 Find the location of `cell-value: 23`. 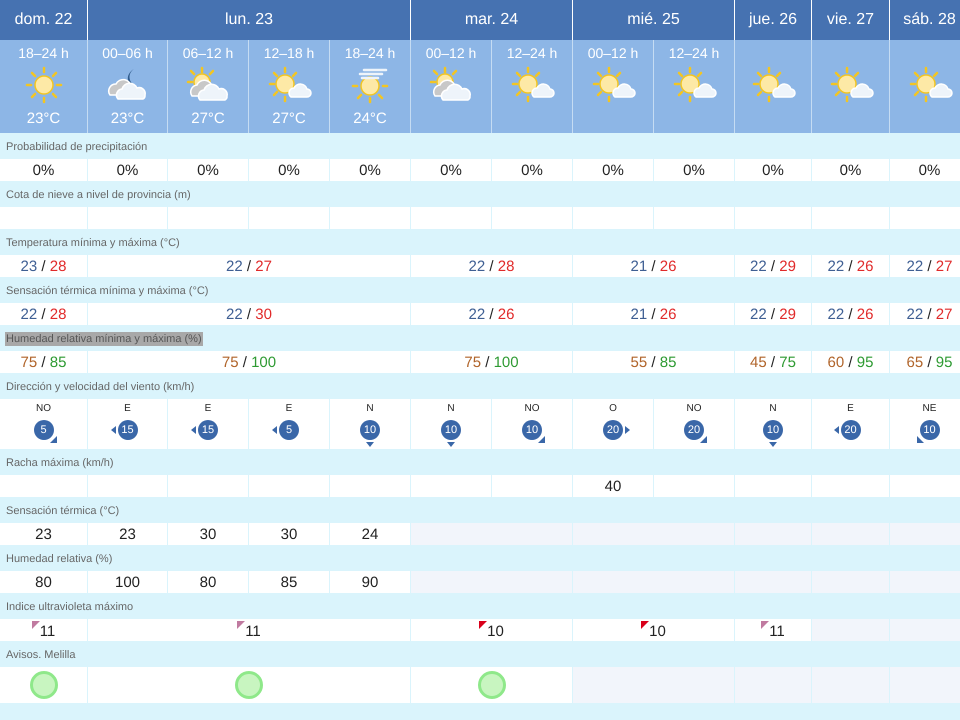

cell-value: 23 is located at coordinates (127, 534).